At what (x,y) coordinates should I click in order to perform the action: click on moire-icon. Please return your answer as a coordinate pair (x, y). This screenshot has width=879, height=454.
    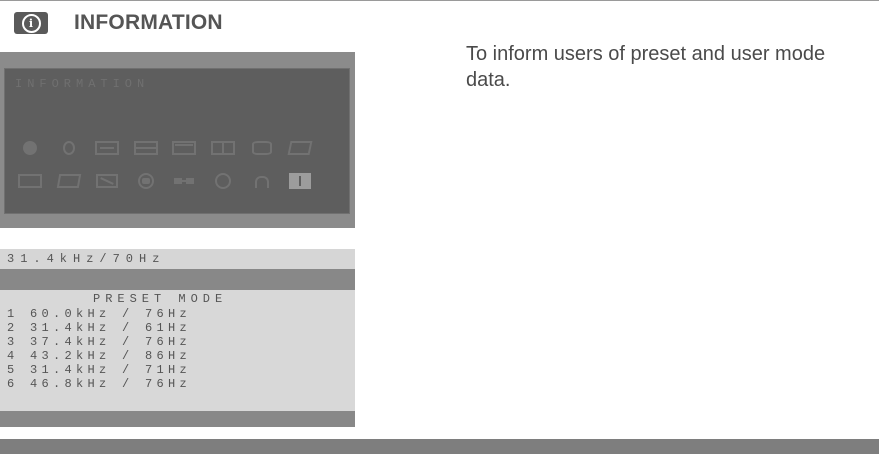
    Looking at the image, I should click on (184, 181).